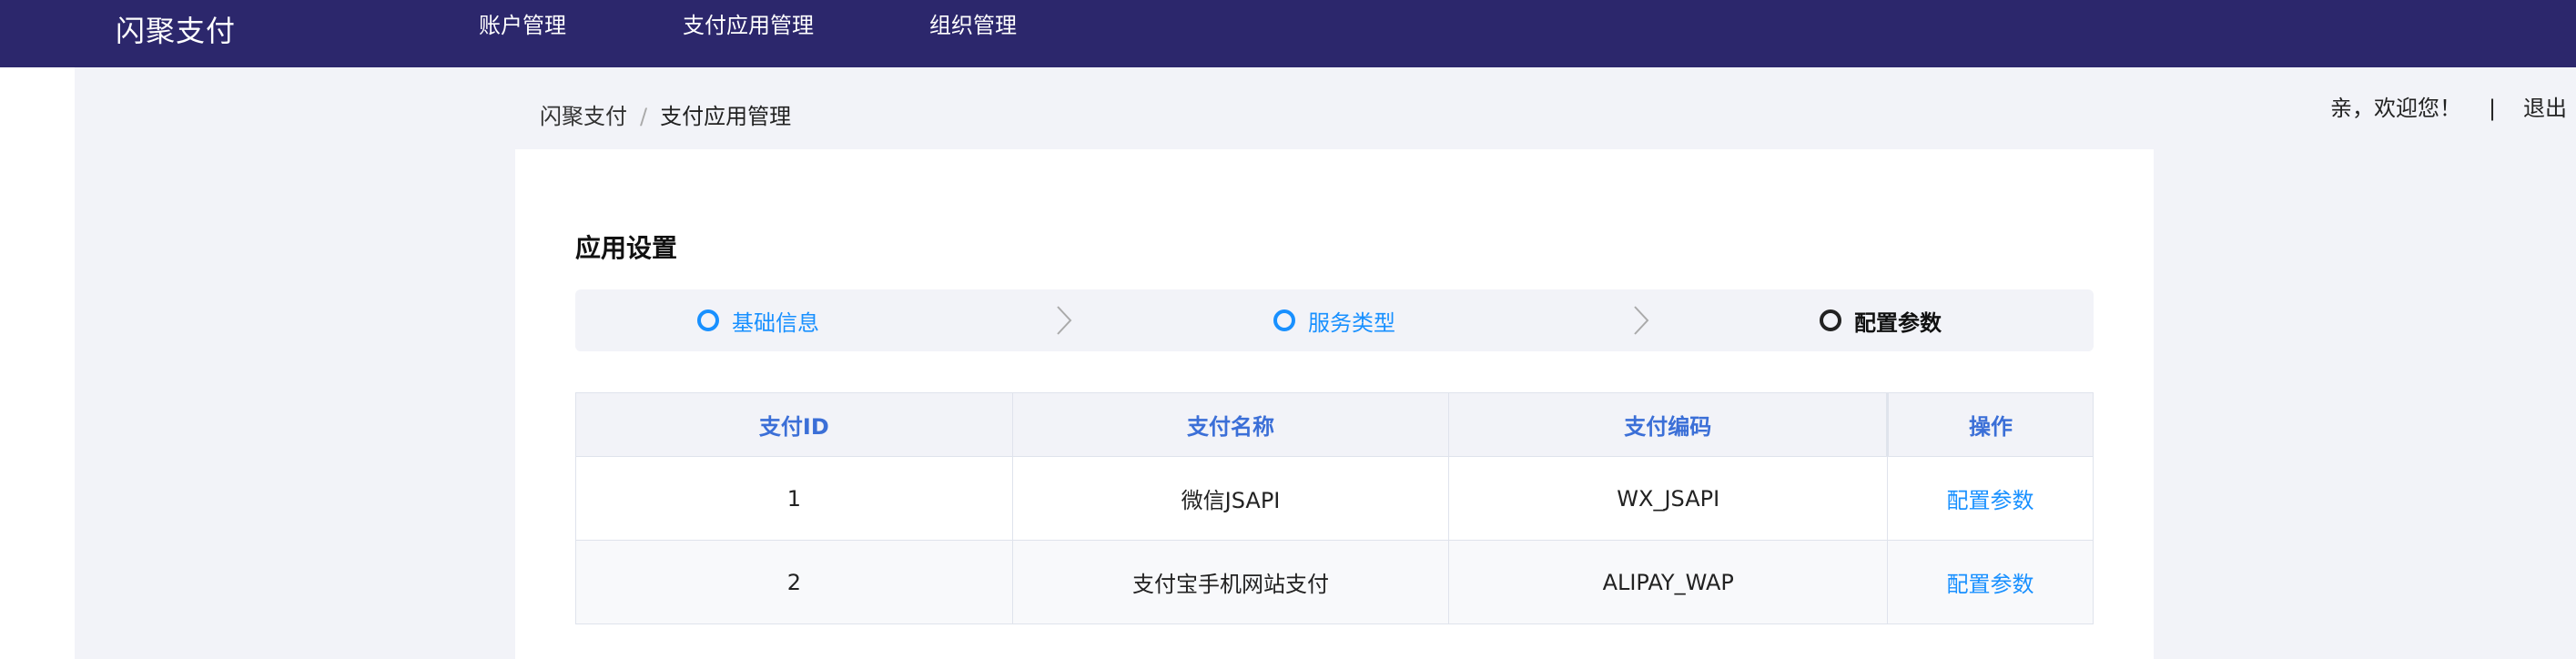  What do you see at coordinates (1351, 322) in the screenshot?
I see `step-label: 服务类型` at bounding box center [1351, 322].